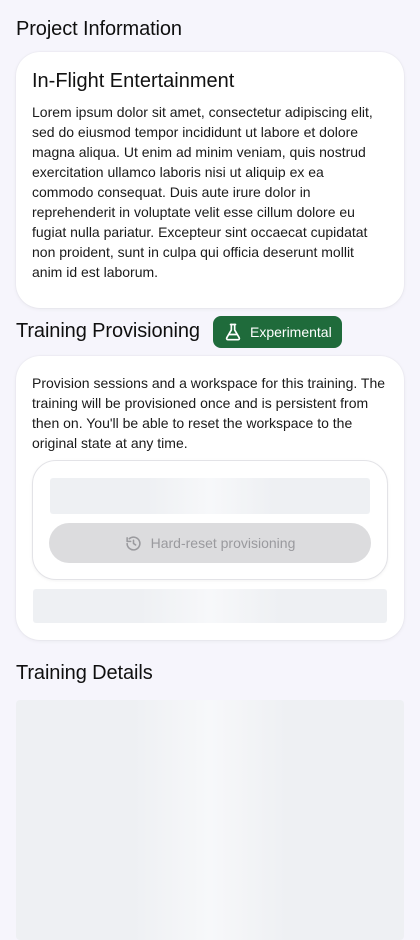  I want to click on training-details-heading: Training Details, so click(84, 673).